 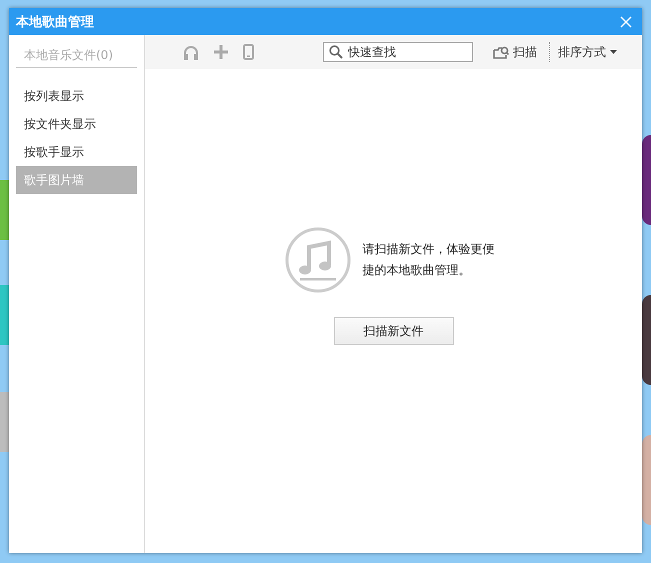 I want to click on window-title: 本地歌曲管理, so click(x=55, y=22).